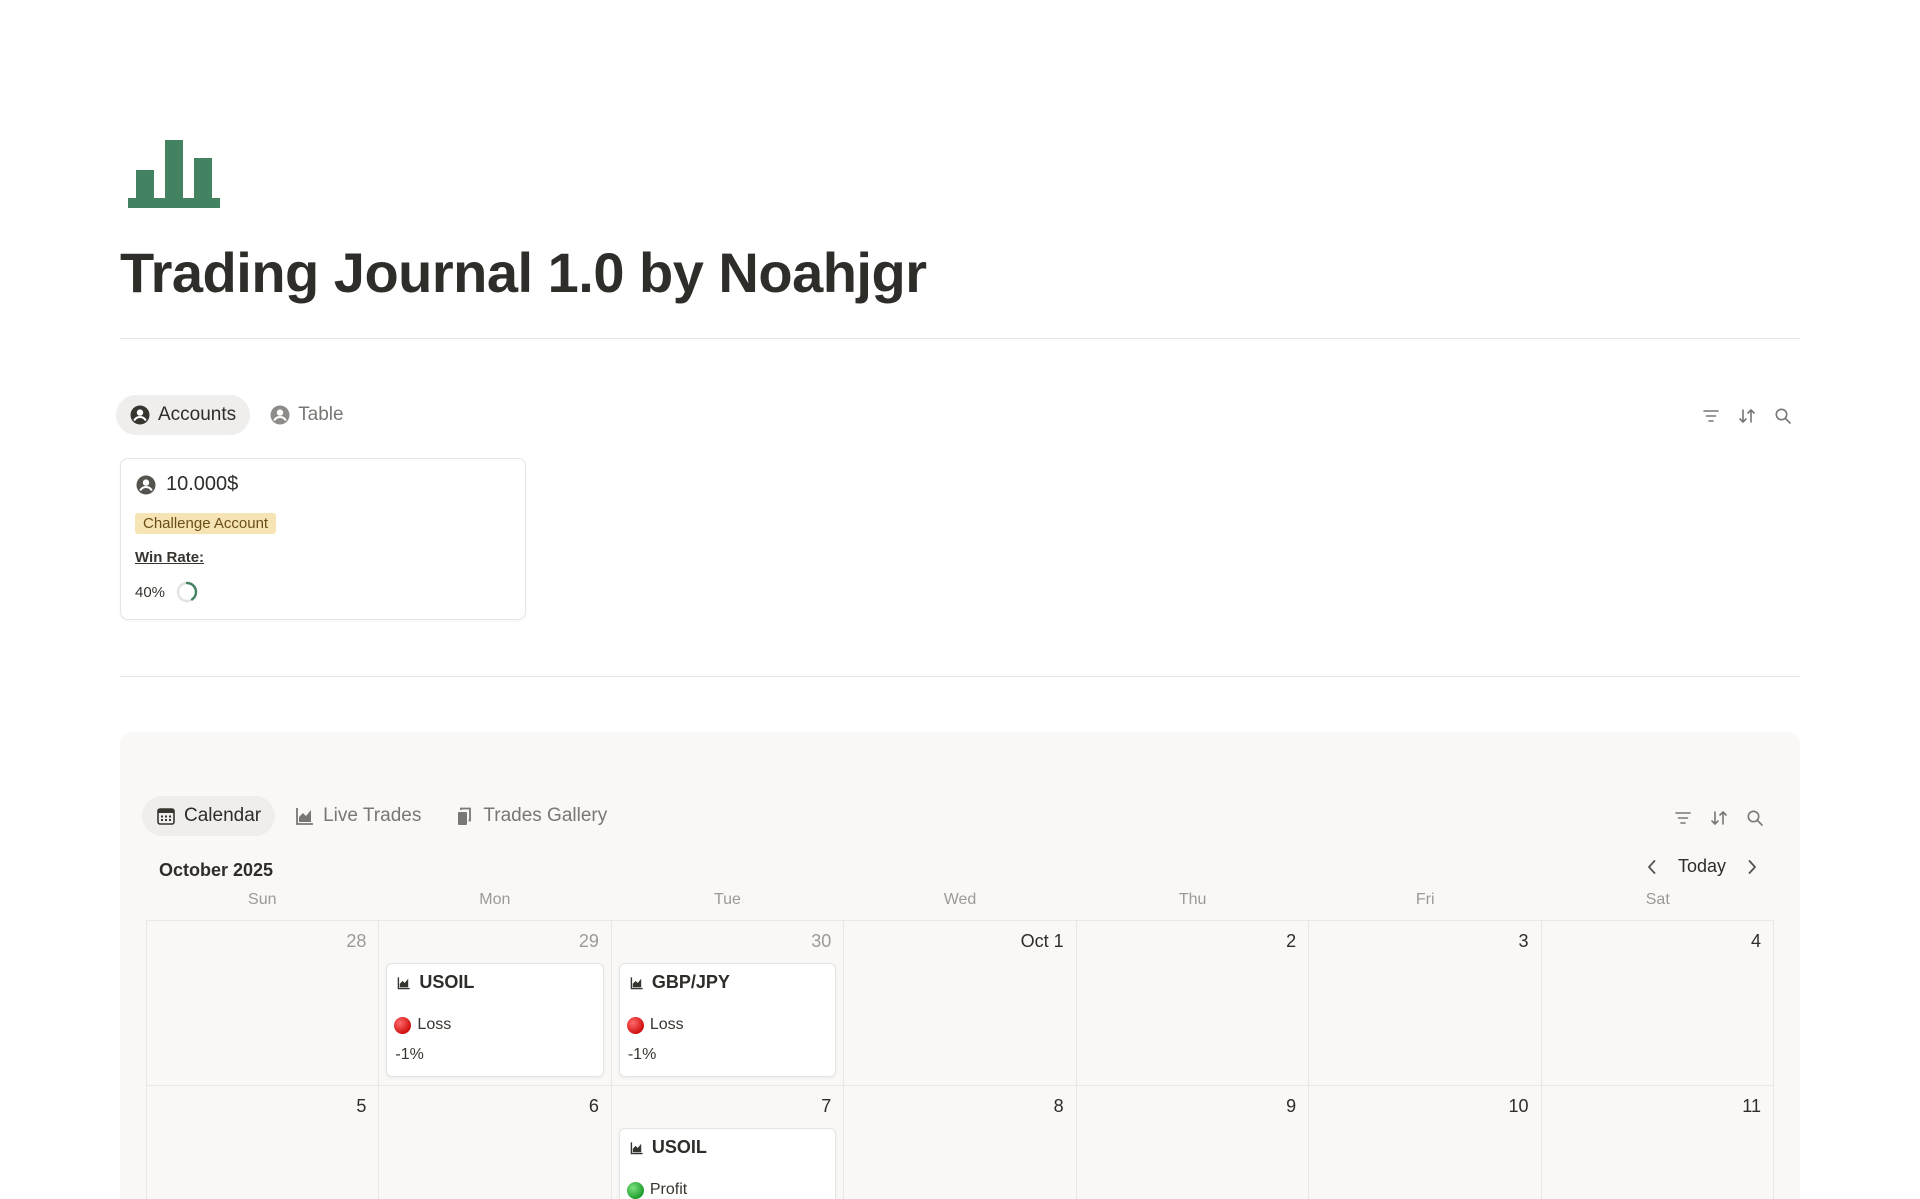 The image size is (1920, 1199). What do you see at coordinates (668, 1189) in the screenshot?
I see `trade-result-text: Profit` at bounding box center [668, 1189].